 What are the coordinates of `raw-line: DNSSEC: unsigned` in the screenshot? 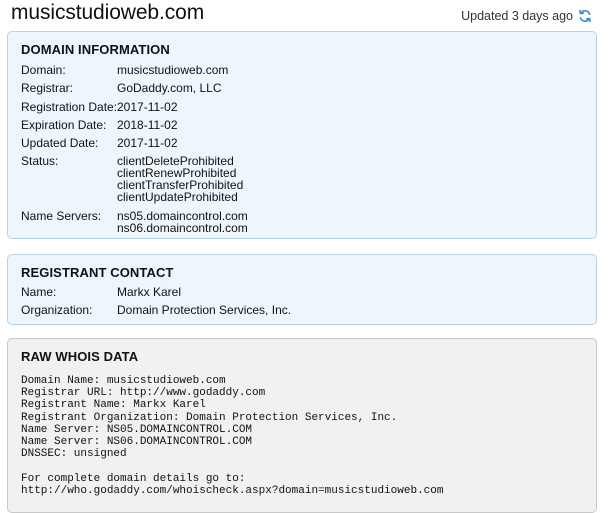 It's located at (74, 454).